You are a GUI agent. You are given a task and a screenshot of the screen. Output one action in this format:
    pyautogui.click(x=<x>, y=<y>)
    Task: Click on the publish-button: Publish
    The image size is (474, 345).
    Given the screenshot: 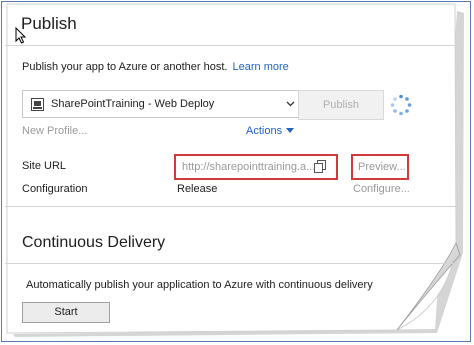 What is the action you would take?
    pyautogui.click(x=341, y=105)
    